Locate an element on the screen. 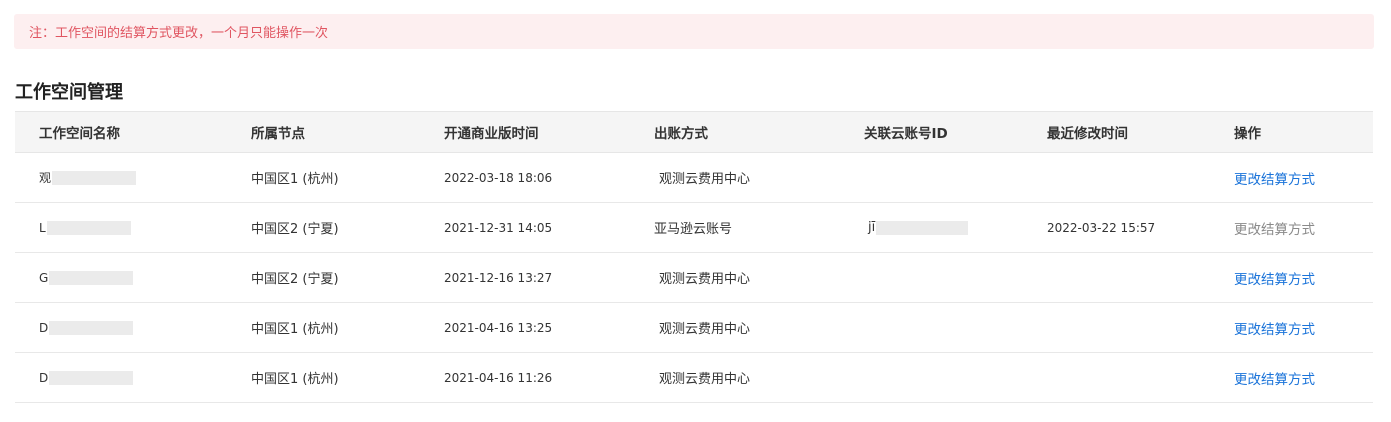  billing-cell: 亚马逊云账号 is located at coordinates (759, 227).